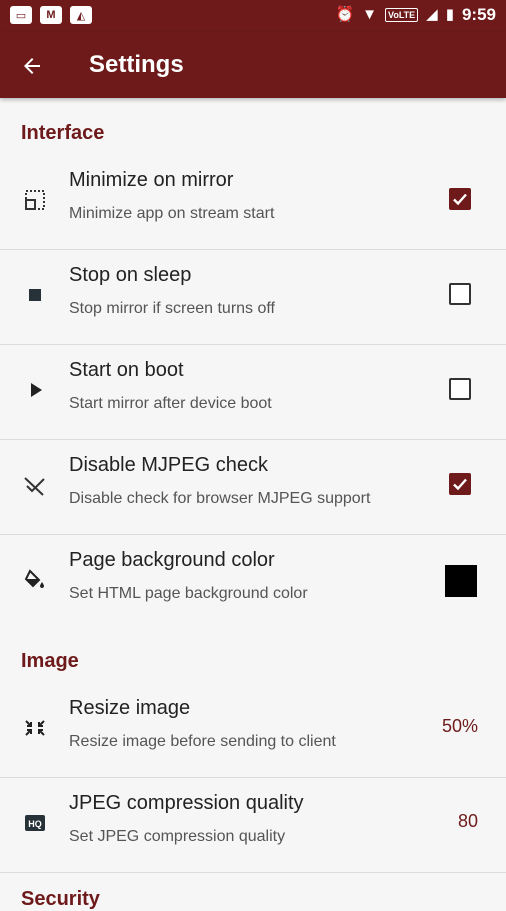 This screenshot has width=506, height=911. Describe the element at coordinates (186, 803) in the screenshot. I see `pref-title: JPEG compression quality` at that location.